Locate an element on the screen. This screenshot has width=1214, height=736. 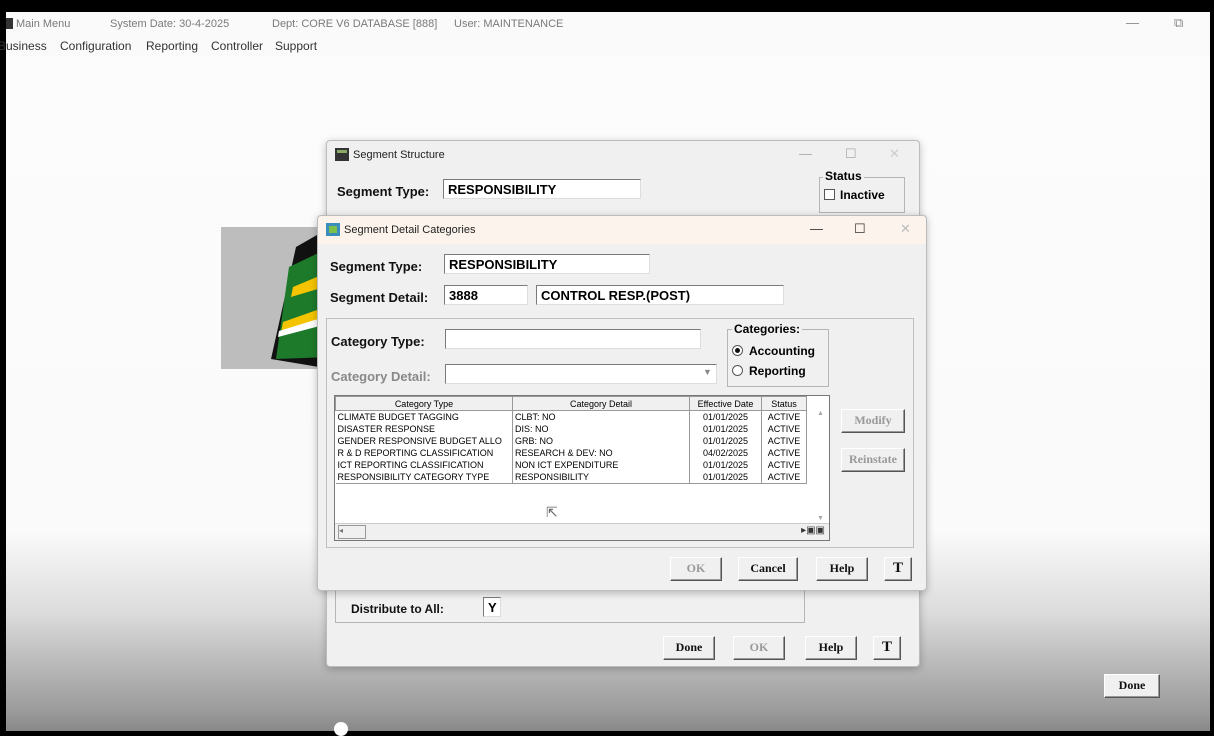
menu-configuration: Configuration is located at coordinates (95, 46).